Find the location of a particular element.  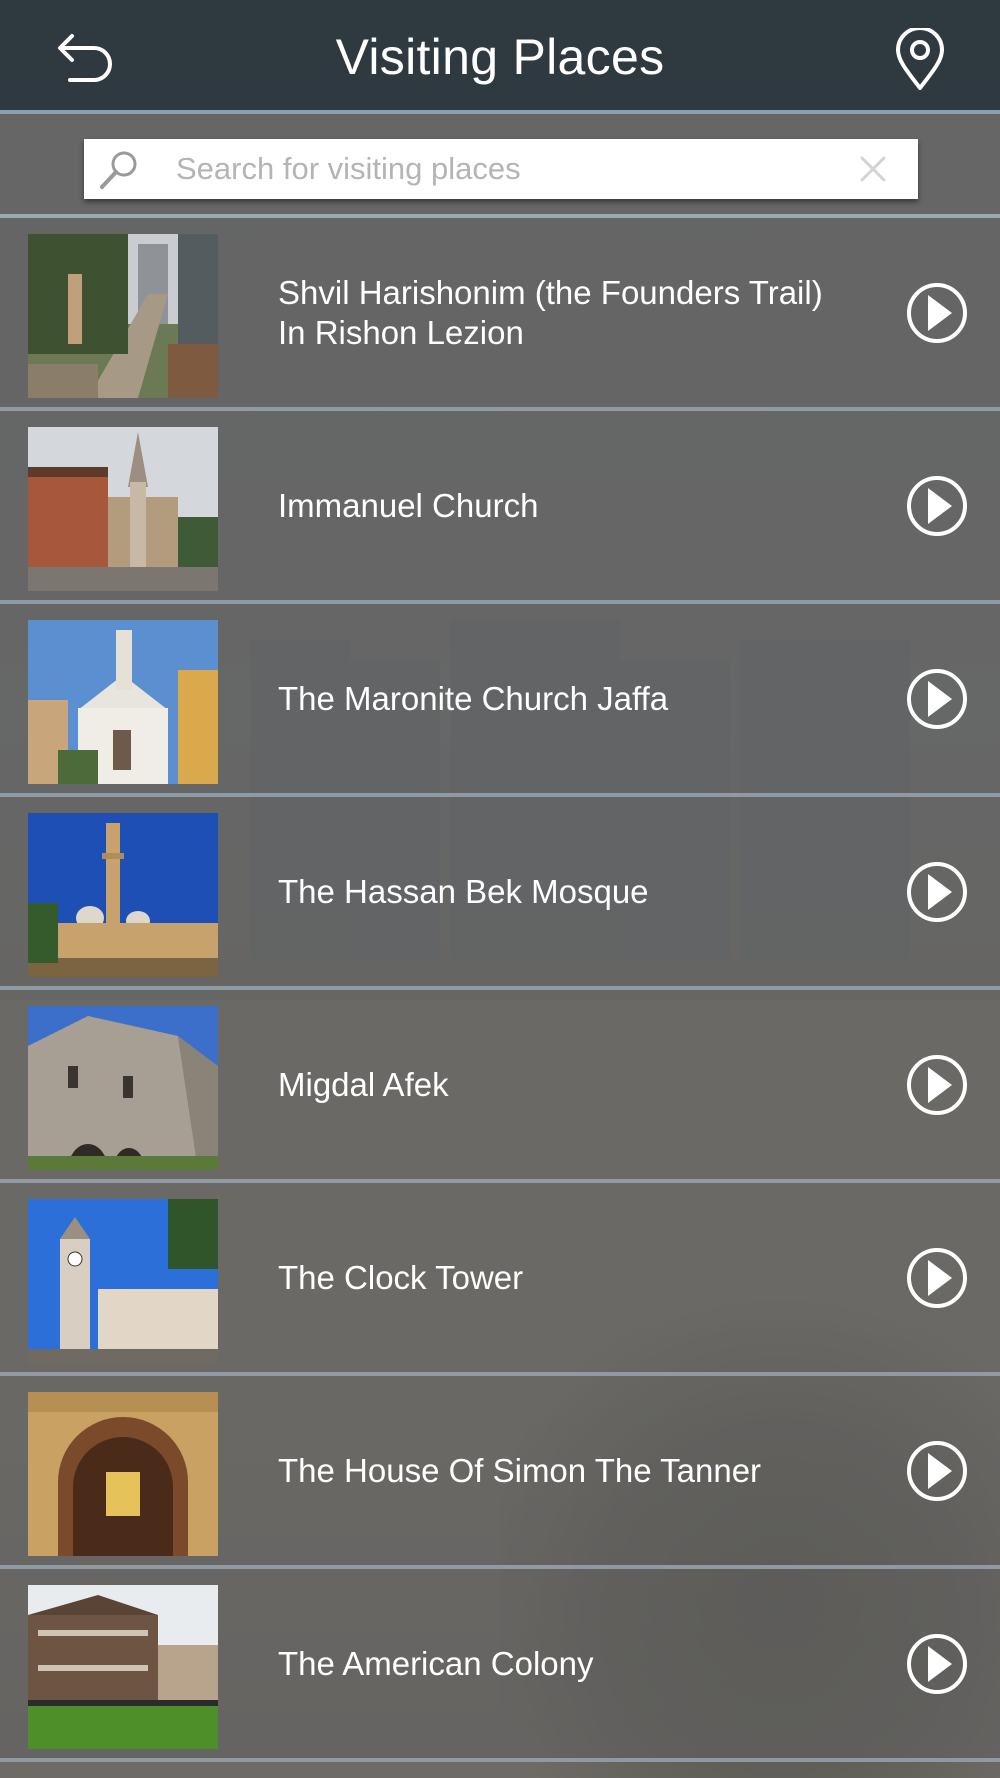

place-name: The American Colony is located at coordinates (436, 1663).